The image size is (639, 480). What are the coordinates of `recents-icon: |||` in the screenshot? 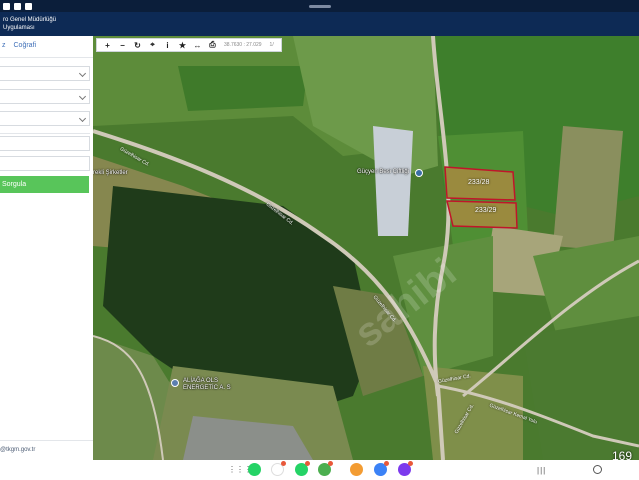 It's located at (541, 470).